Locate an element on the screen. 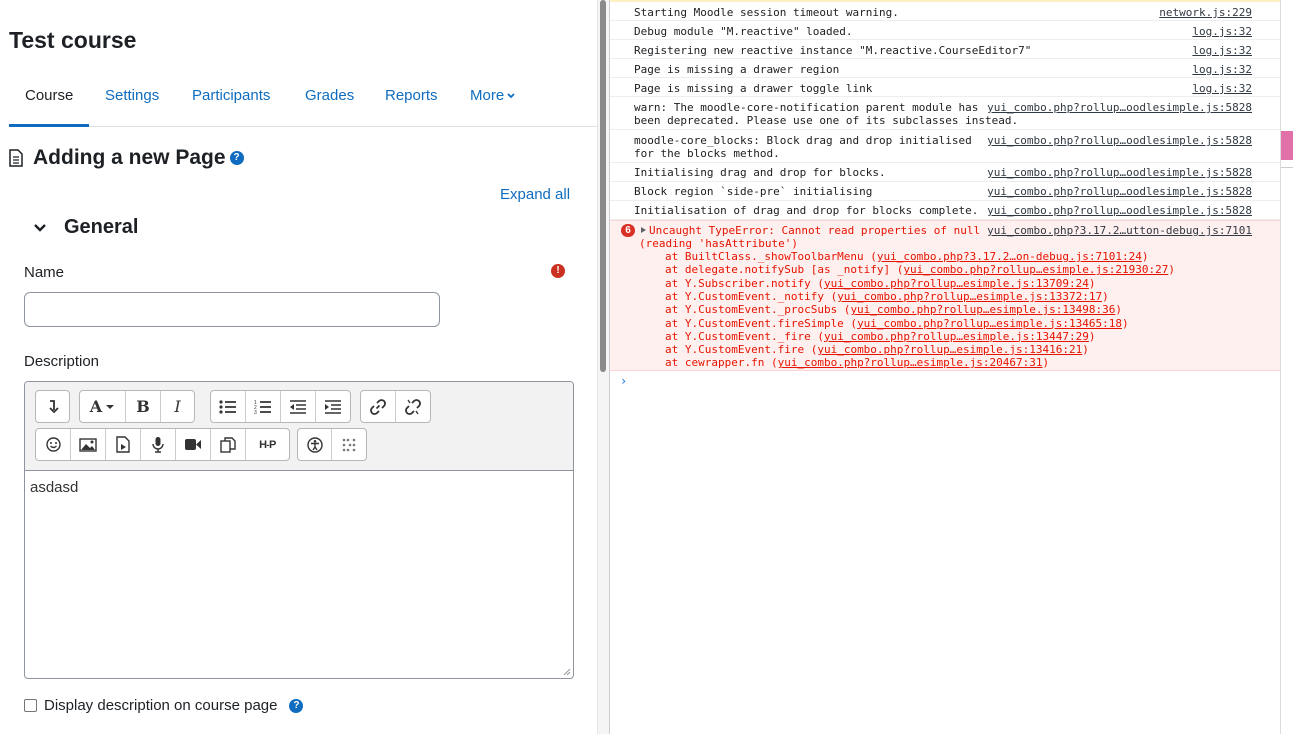  indent-icon is located at coordinates (333, 406).